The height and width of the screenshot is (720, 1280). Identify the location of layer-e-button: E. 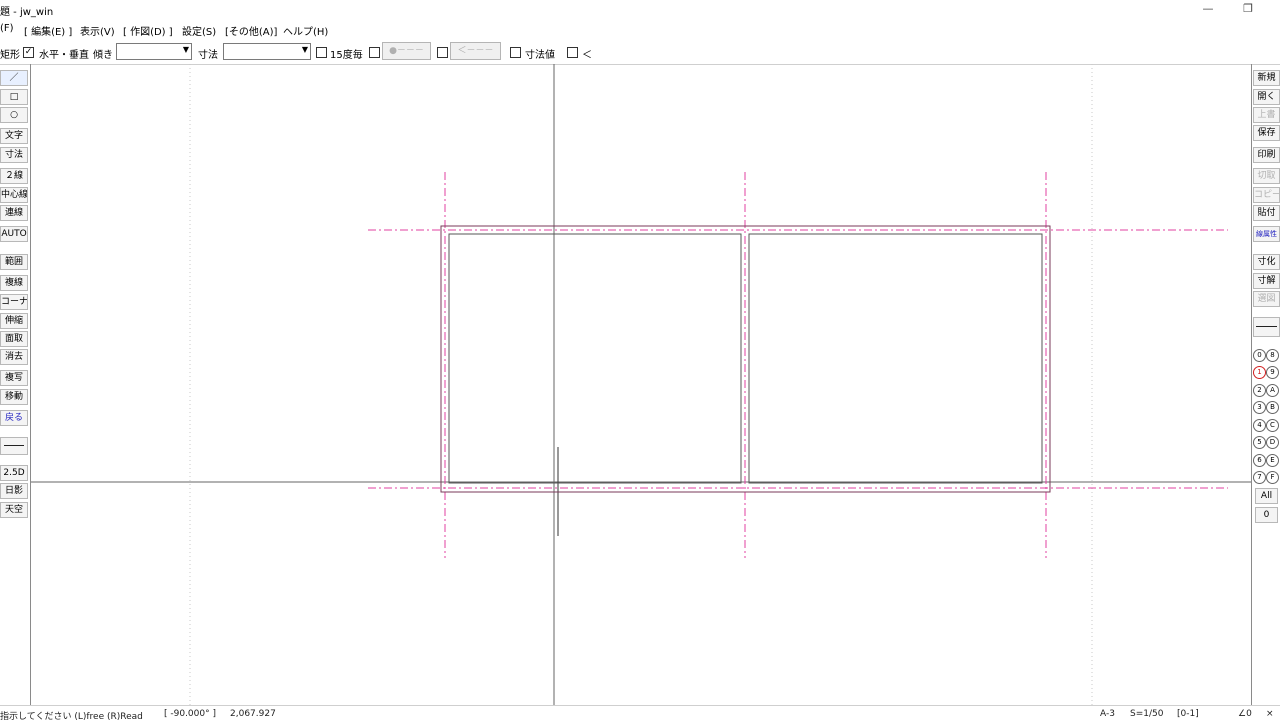
(1272, 460).